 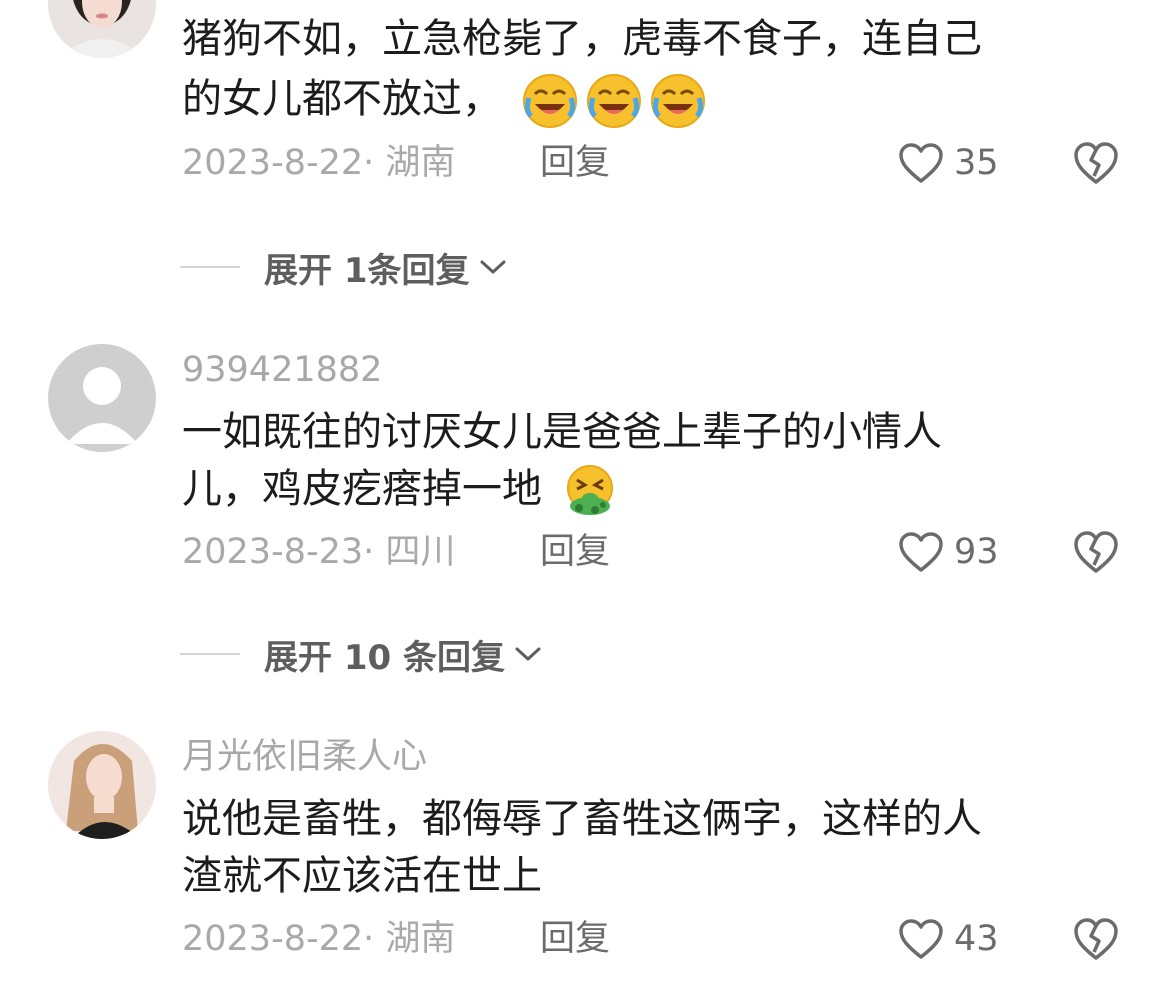 I want to click on comment-text: 儿，鸡皮疙瘩掉一地, so click(x=400, y=489).